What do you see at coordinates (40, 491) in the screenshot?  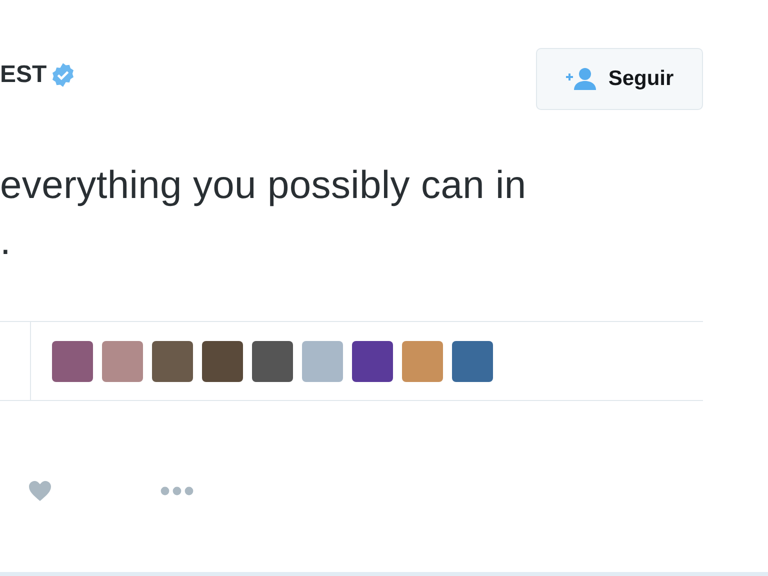 I see `heart-icon` at bounding box center [40, 491].